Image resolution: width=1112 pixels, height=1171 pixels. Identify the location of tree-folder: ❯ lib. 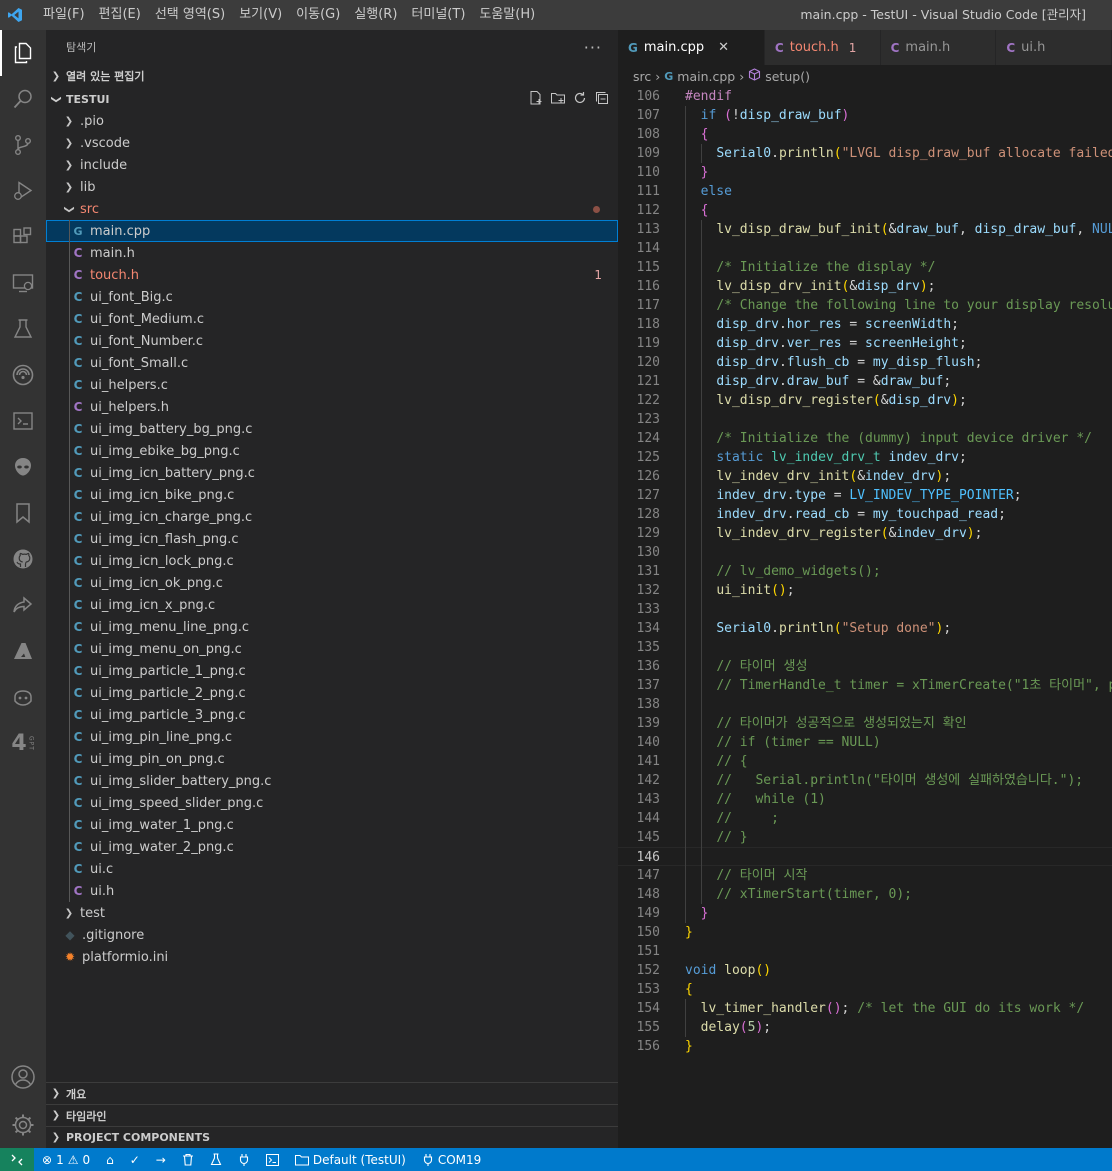
(332, 187).